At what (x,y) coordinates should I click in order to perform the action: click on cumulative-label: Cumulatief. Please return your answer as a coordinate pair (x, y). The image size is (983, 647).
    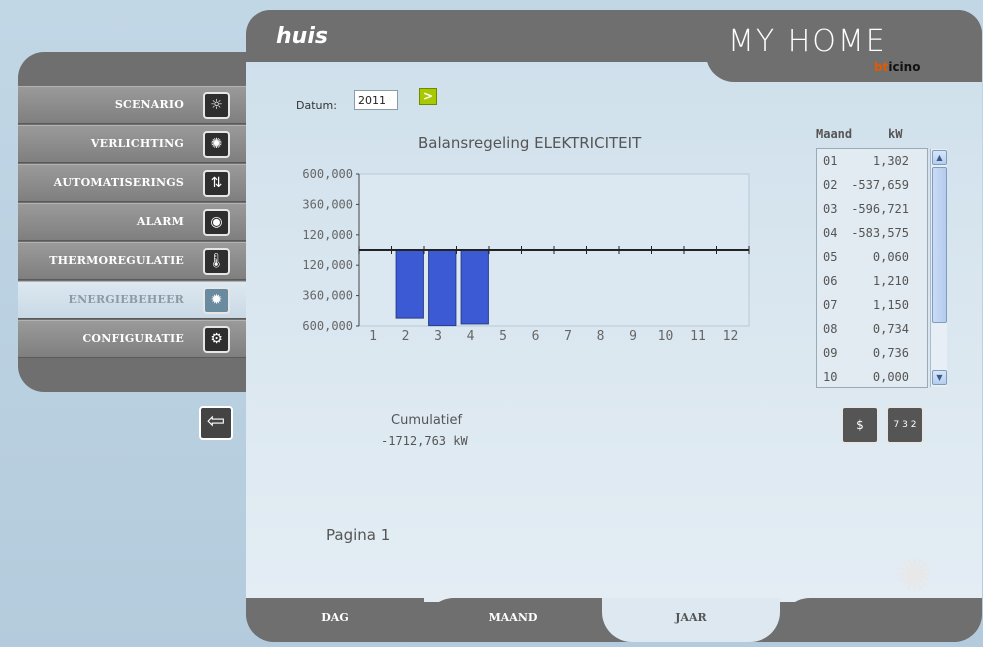
    Looking at the image, I should click on (427, 420).